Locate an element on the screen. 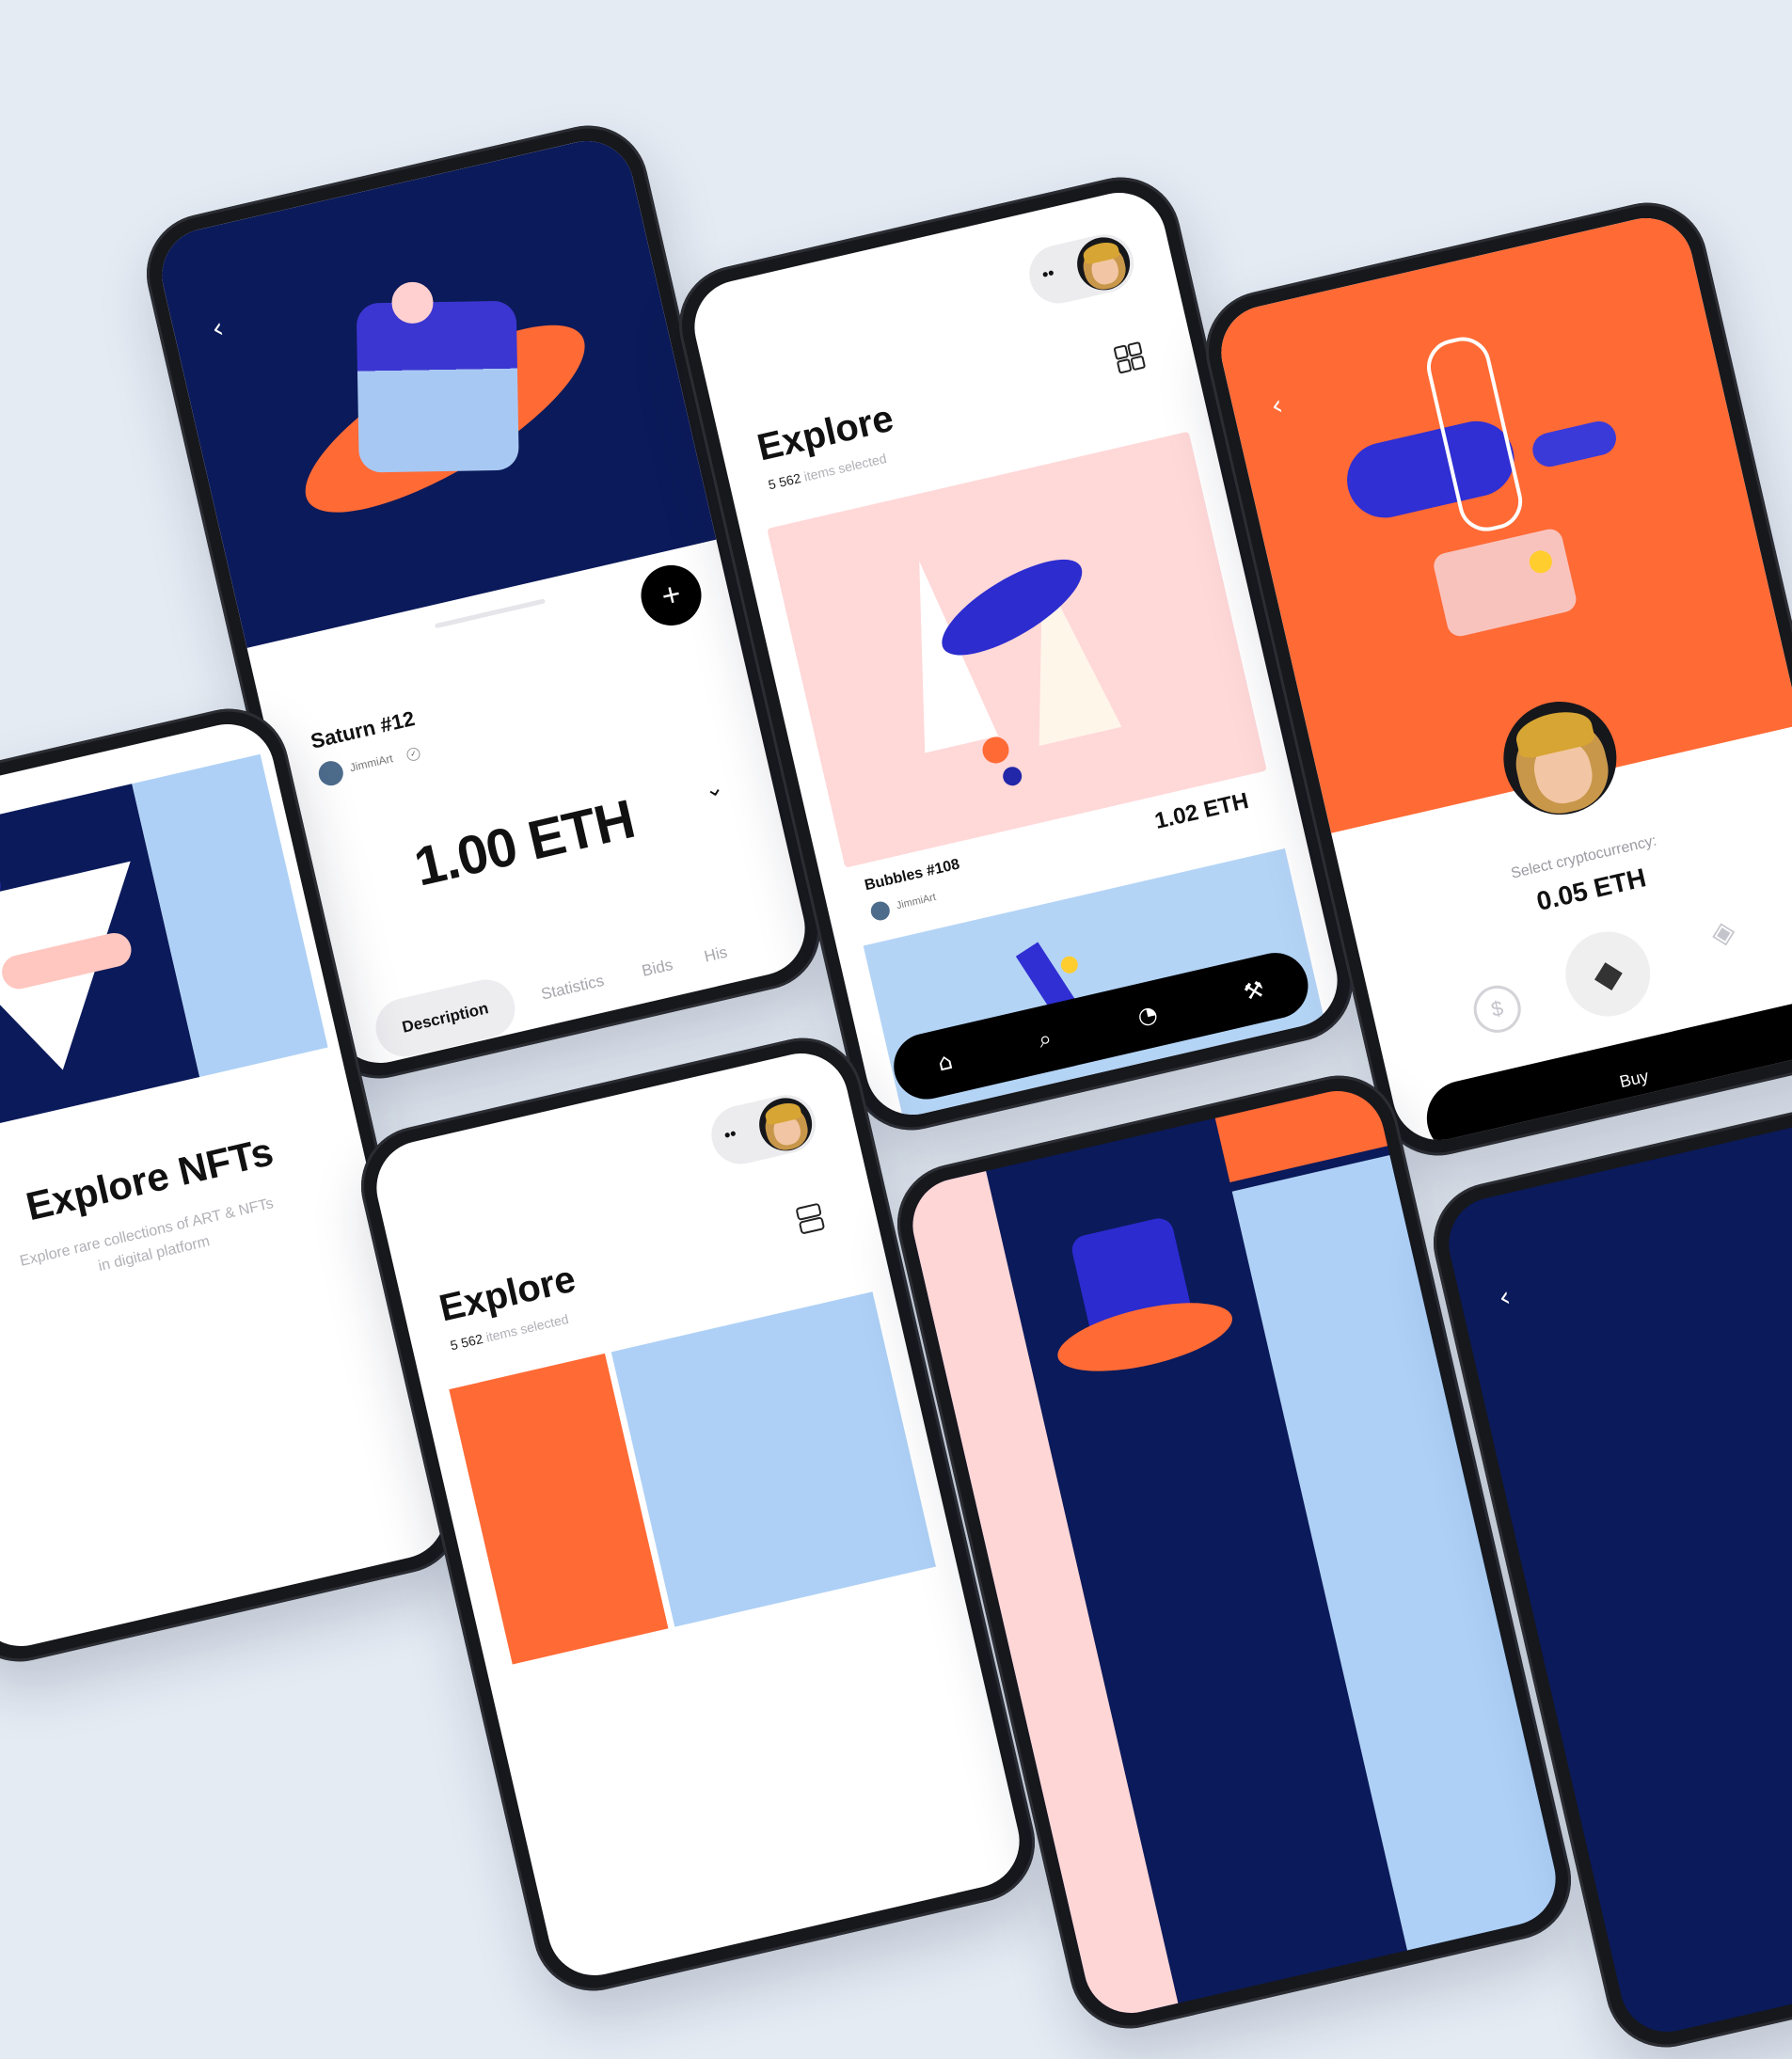 The image size is (1792, 2059). buy-artwork: ‹ is located at coordinates (1502, 521).